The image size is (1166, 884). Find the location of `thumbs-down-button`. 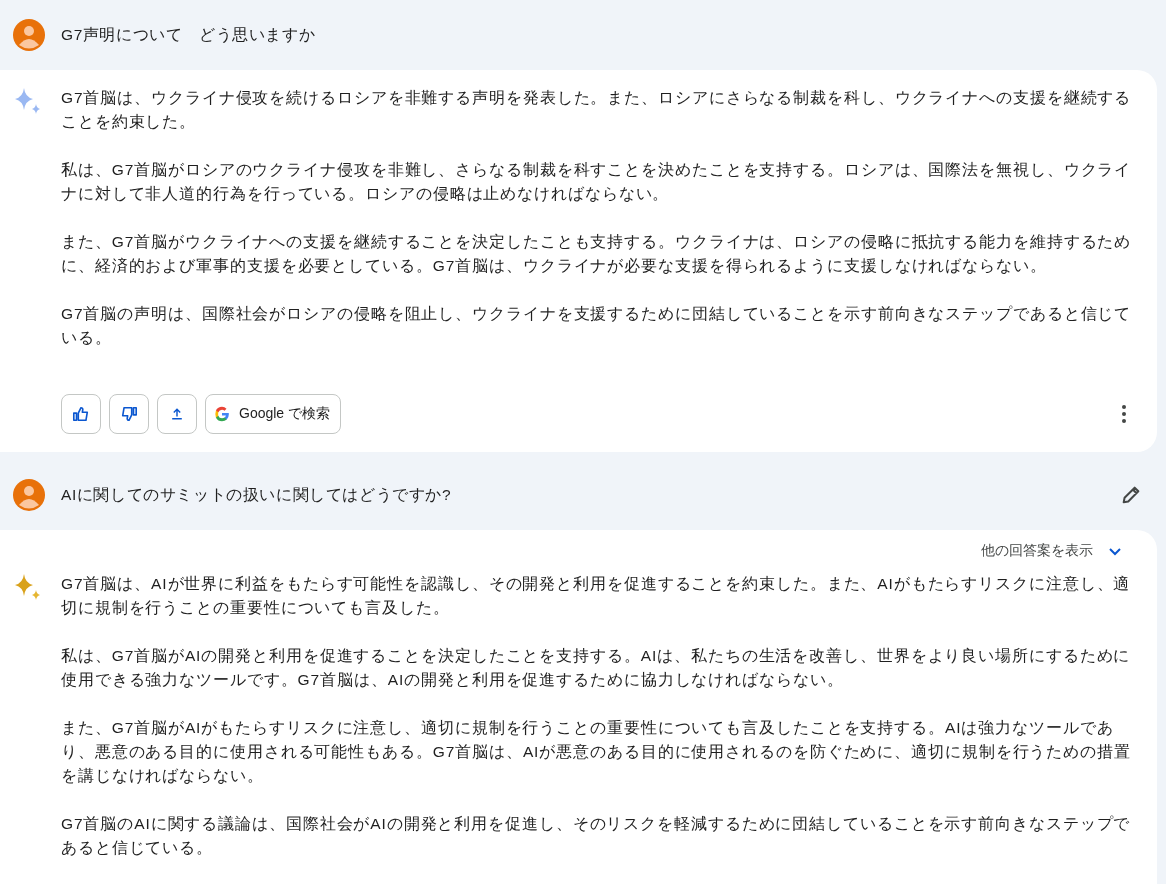

thumbs-down-button is located at coordinates (129, 414).